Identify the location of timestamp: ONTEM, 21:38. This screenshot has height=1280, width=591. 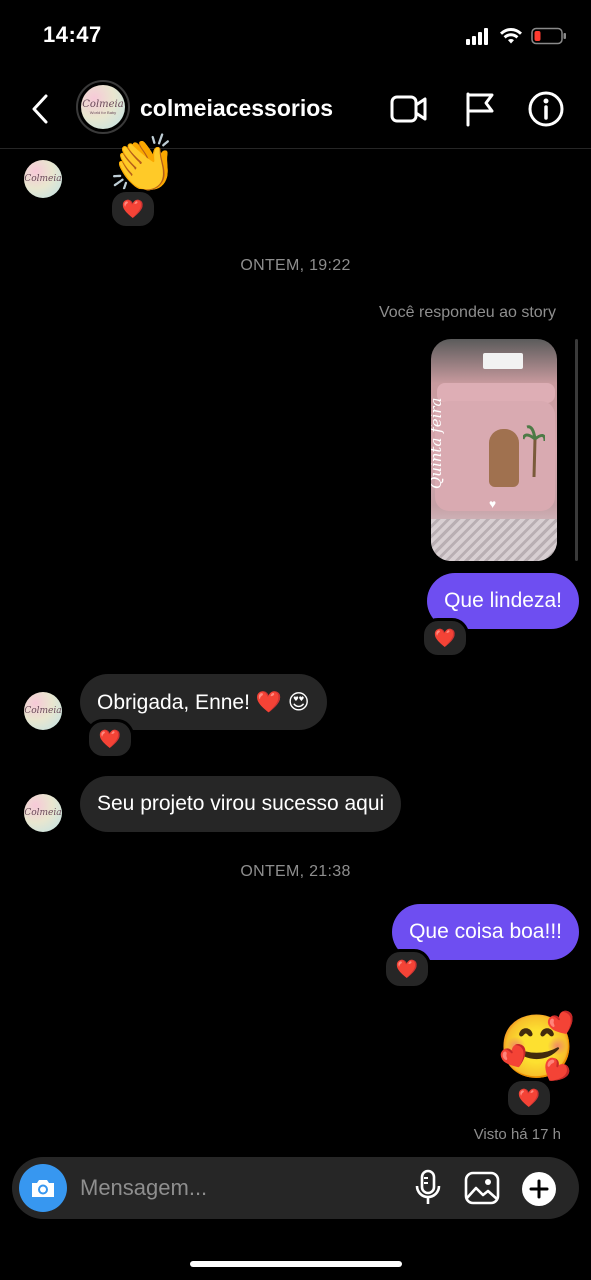
(295, 871).